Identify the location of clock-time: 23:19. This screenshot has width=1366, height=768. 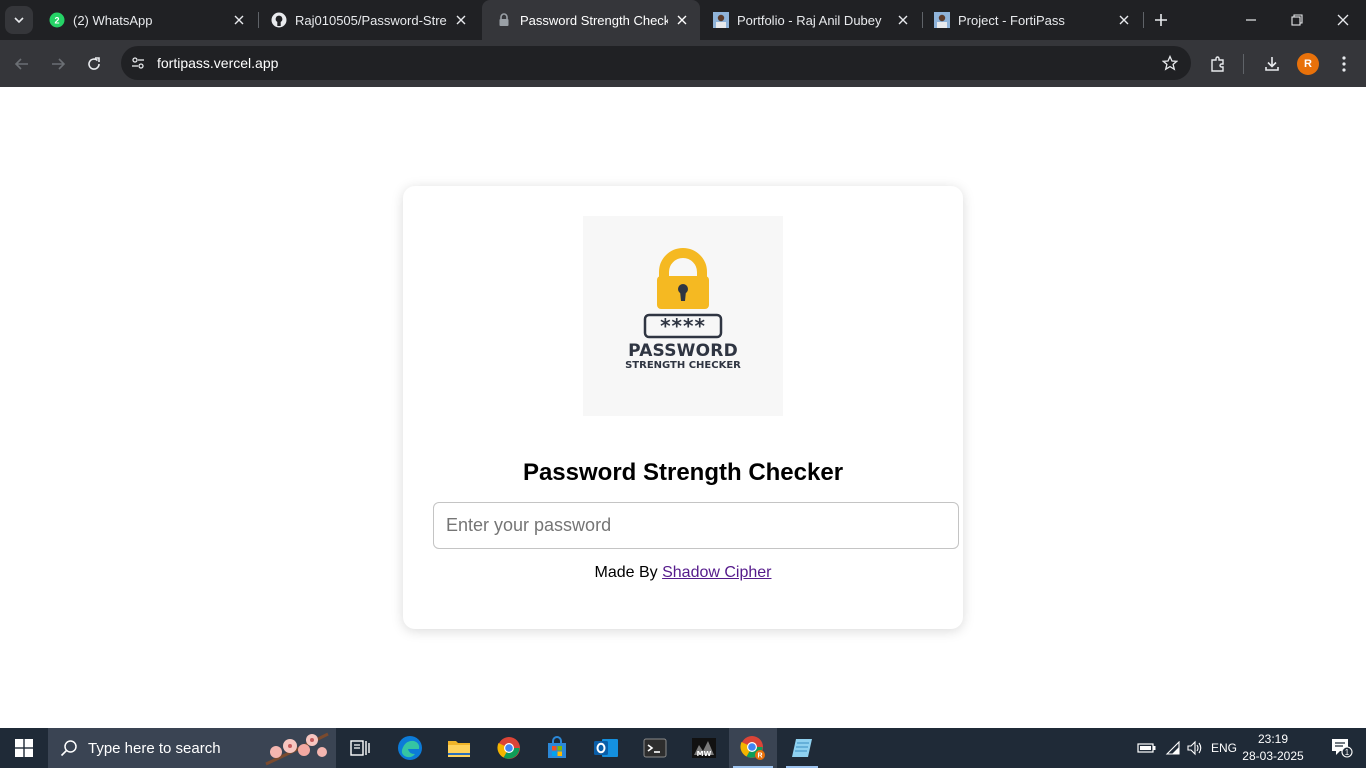
(1273, 739).